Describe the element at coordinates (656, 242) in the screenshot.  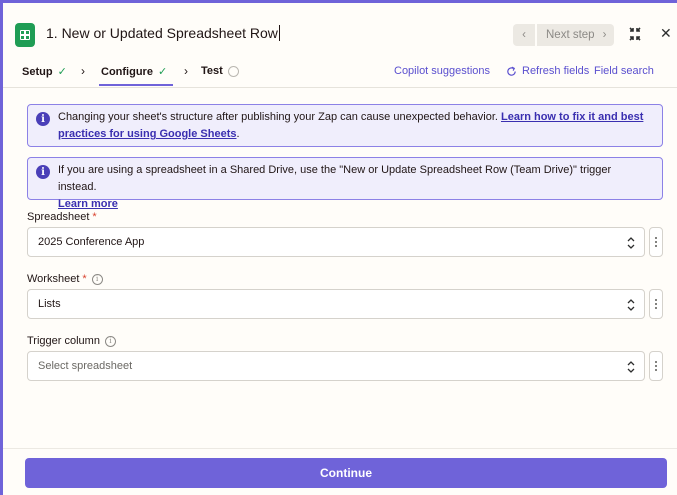
I see `spreadsheet-options-button` at that location.